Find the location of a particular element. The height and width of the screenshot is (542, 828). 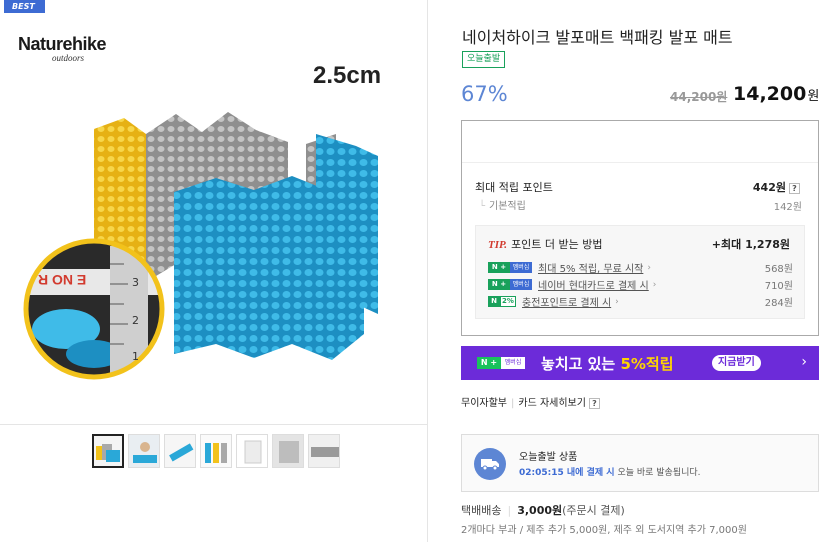

discount-rate: 67% is located at coordinates (484, 94).